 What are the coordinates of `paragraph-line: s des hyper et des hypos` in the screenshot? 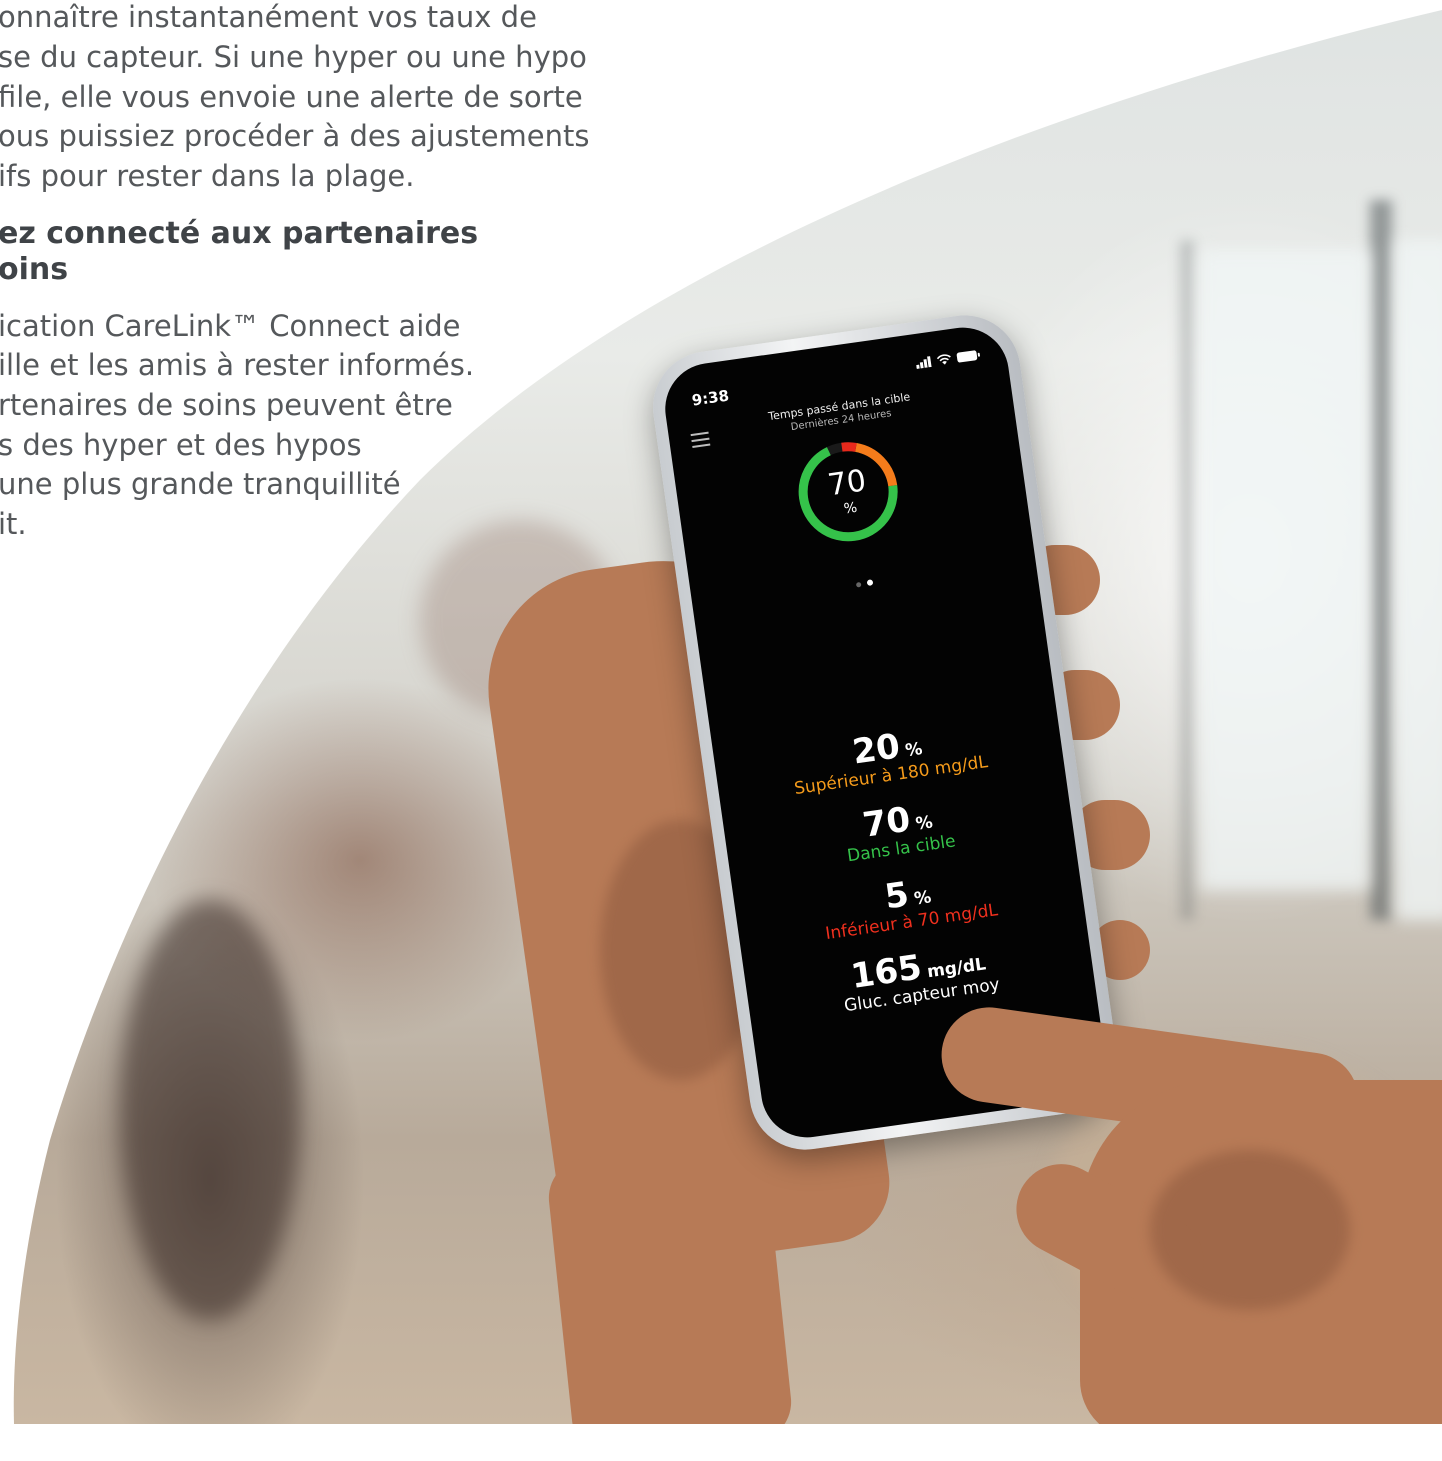 It's located at (181, 445).